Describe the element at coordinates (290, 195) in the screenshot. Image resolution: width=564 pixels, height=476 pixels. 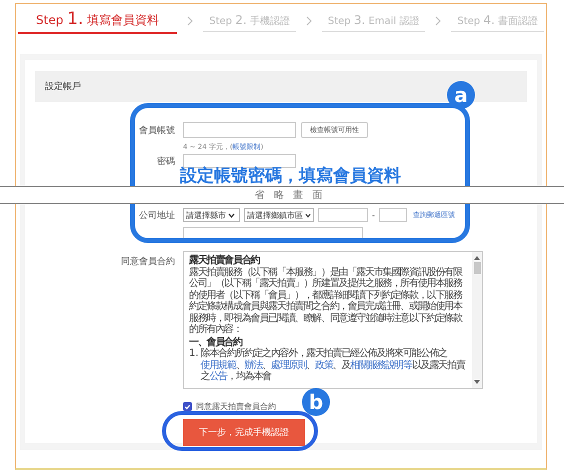
I see `omitted-label: 省 略 畫 面` at that location.